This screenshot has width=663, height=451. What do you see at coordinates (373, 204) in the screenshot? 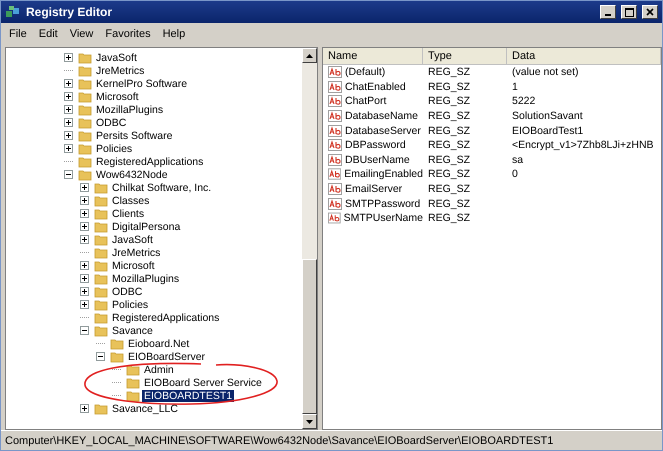
I see `value-name: SMTPPassword` at bounding box center [373, 204].